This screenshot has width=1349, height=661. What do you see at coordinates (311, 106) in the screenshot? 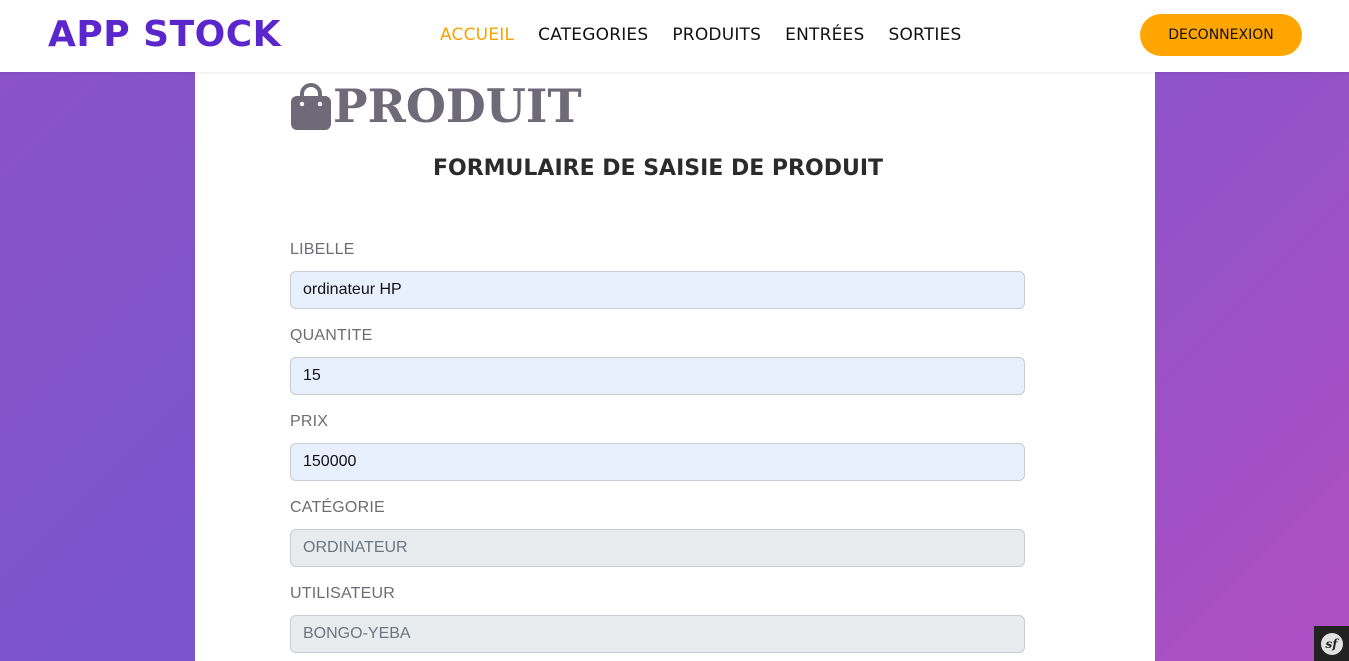
I see `shopping-bag-icon` at bounding box center [311, 106].